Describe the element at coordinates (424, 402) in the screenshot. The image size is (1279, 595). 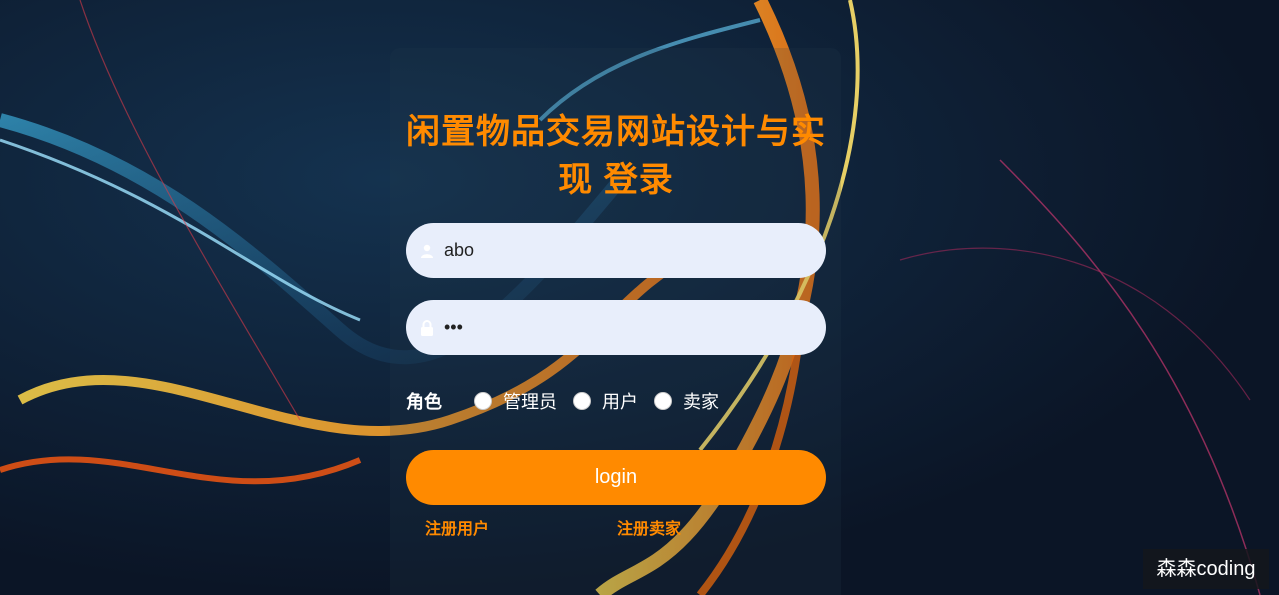
I see `role-label: 角色` at that location.